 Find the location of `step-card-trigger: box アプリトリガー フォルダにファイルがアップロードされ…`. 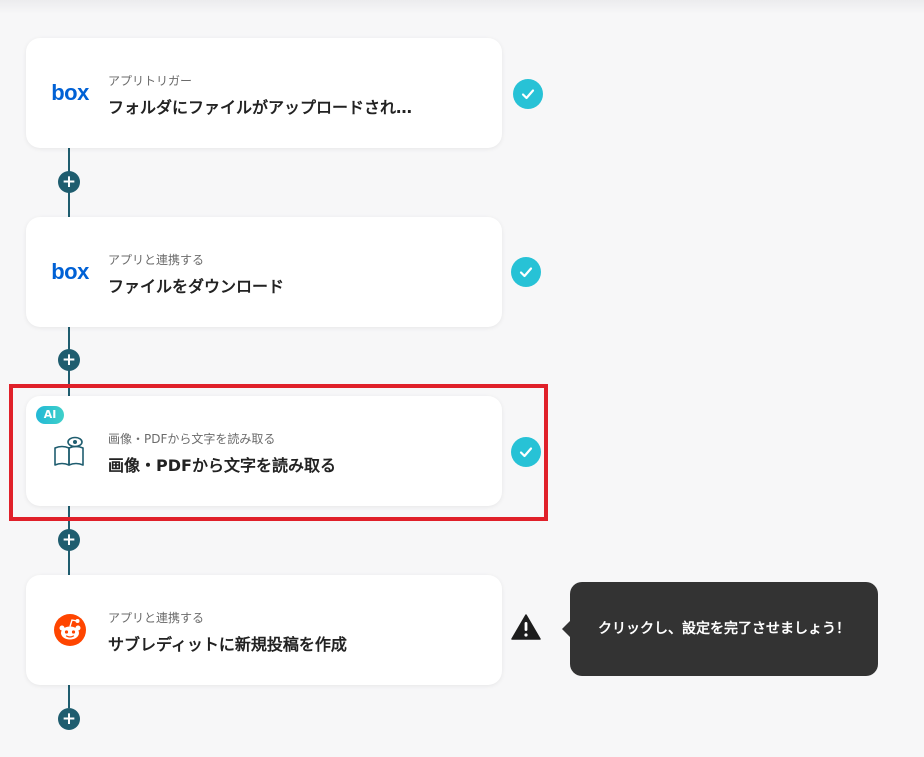

step-card-trigger: box アプリトリガー フォルダにファイルがアップロードされ… is located at coordinates (264, 93).